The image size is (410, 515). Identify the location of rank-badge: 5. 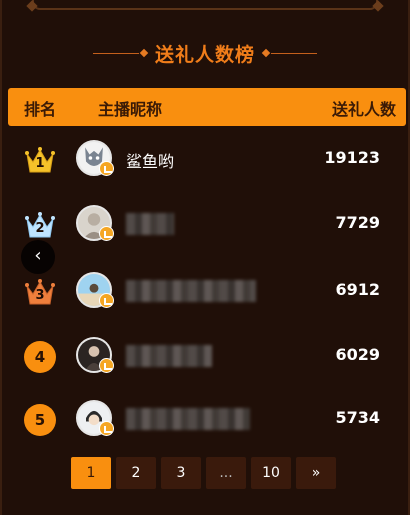
(40, 420).